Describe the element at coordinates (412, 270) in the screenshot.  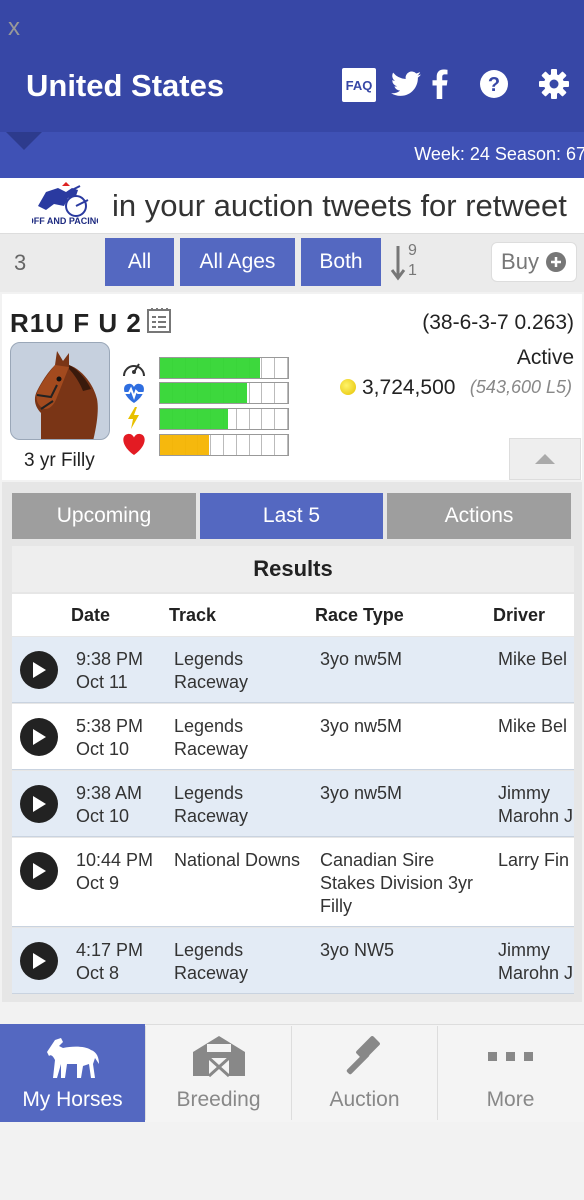
I see `sort-bottom-digit: 1` at that location.